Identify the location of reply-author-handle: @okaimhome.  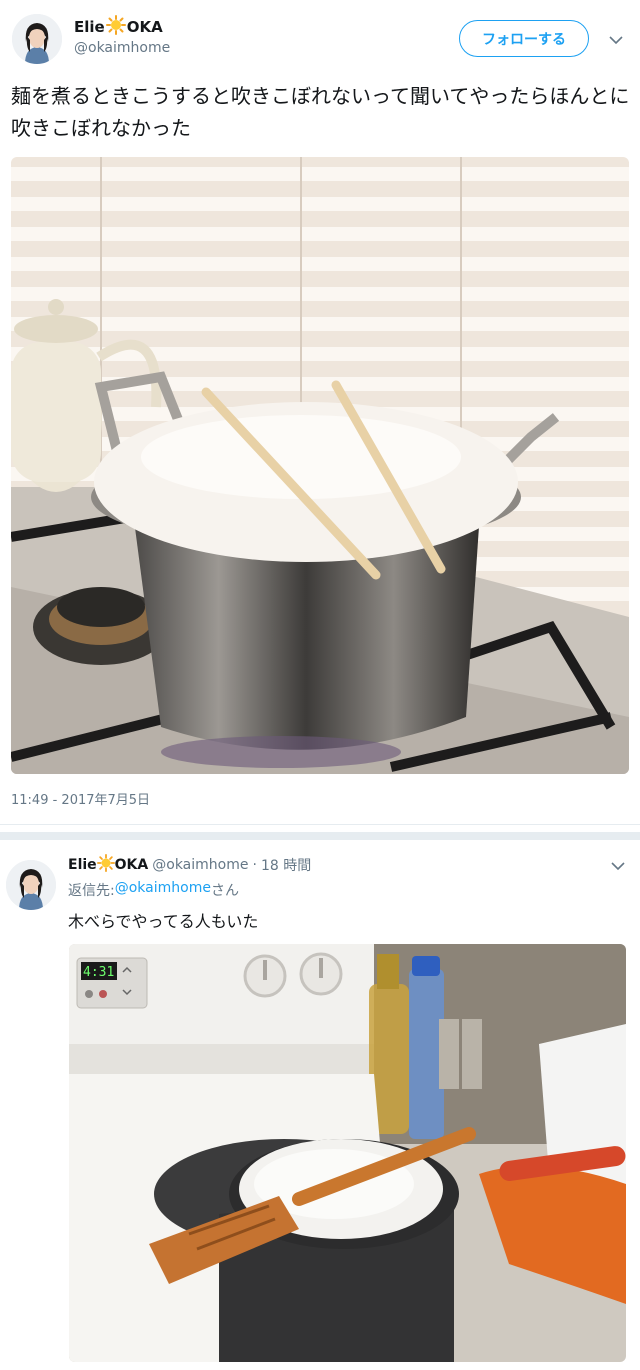
(200, 865).